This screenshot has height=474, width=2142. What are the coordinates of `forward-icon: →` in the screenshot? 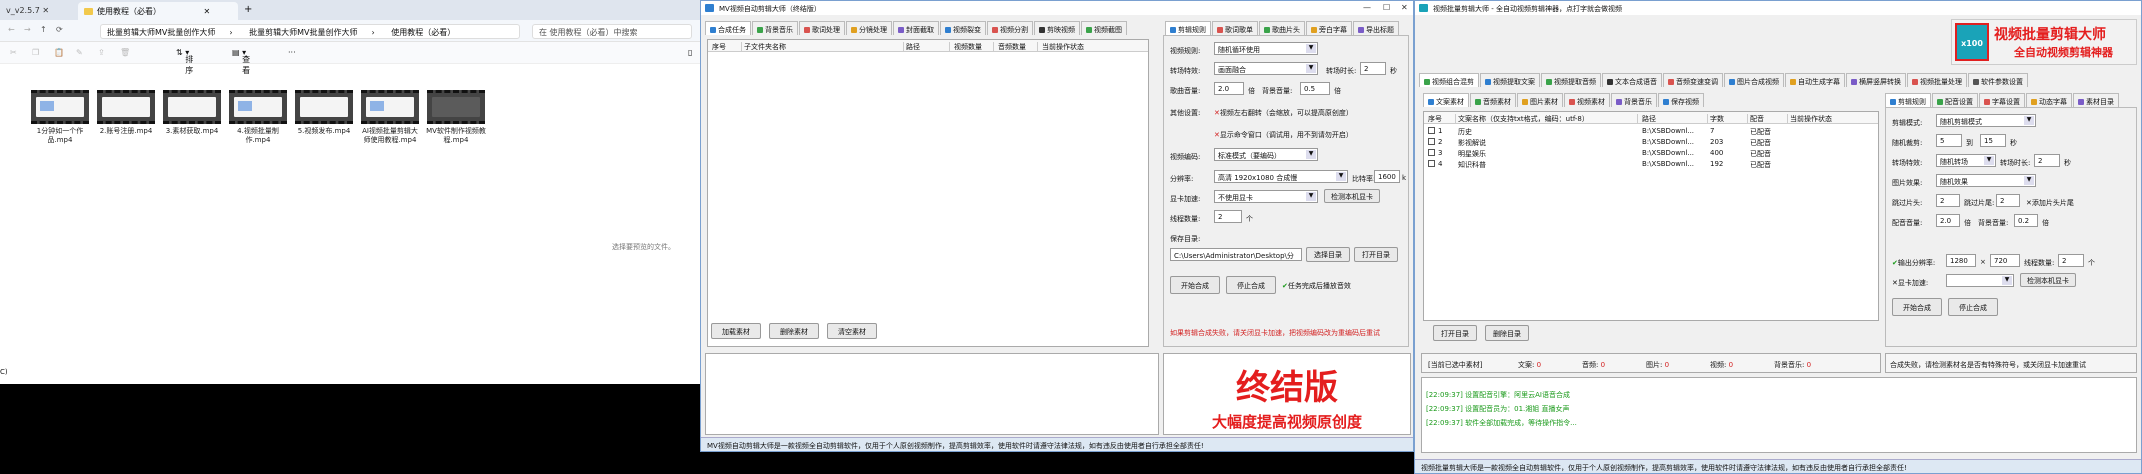 It's located at (27, 29).